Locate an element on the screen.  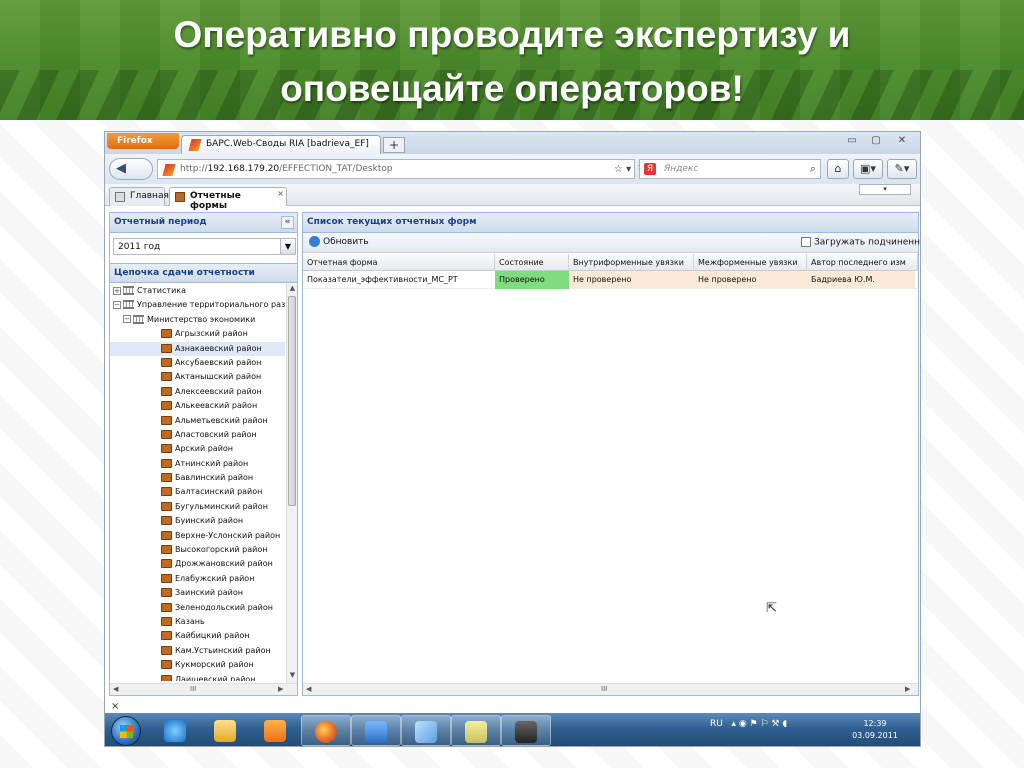
language-indicator: RU is located at coordinates (716, 724).